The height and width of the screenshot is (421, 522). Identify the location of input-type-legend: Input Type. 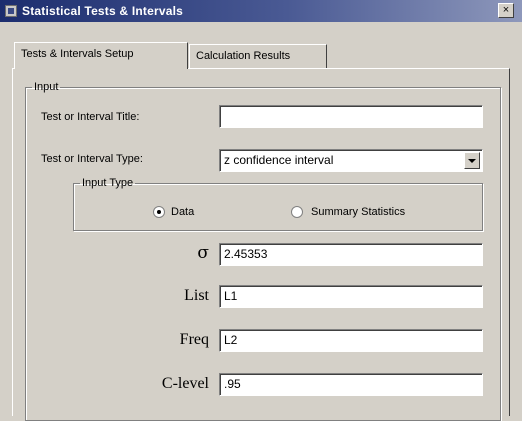
(108, 183).